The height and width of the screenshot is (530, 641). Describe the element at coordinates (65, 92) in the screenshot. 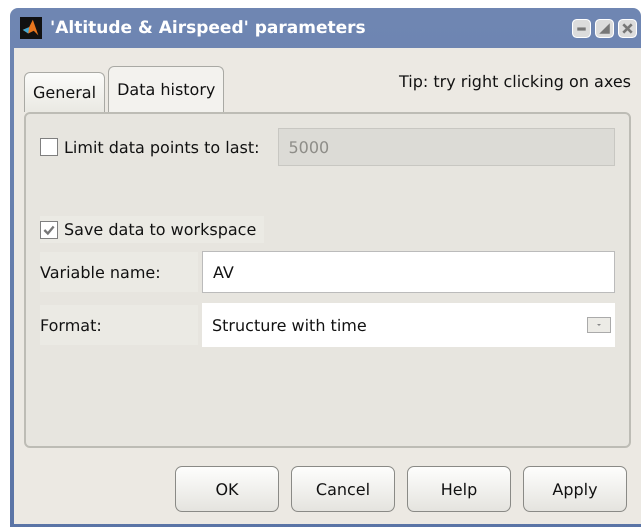

I see `tab: General` at that location.